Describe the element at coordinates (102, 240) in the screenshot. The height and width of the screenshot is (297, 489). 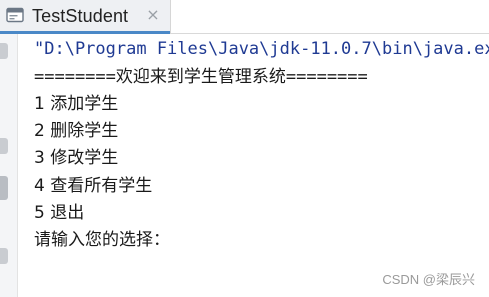
I see `console-prompt: 请输入您的选择：` at that location.